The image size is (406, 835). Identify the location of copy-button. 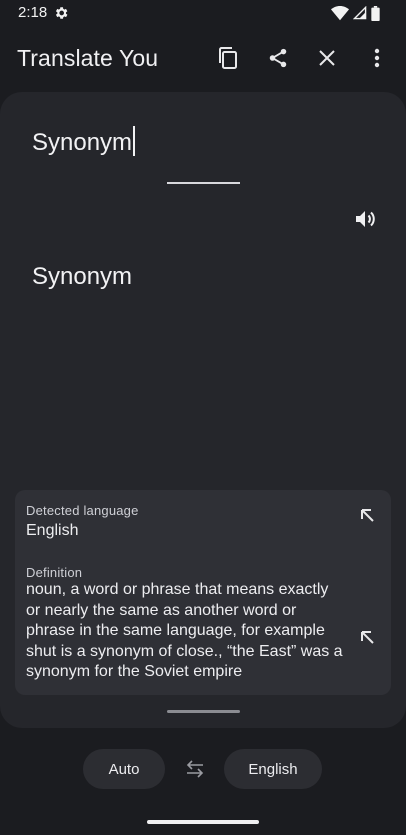
(228, 58).